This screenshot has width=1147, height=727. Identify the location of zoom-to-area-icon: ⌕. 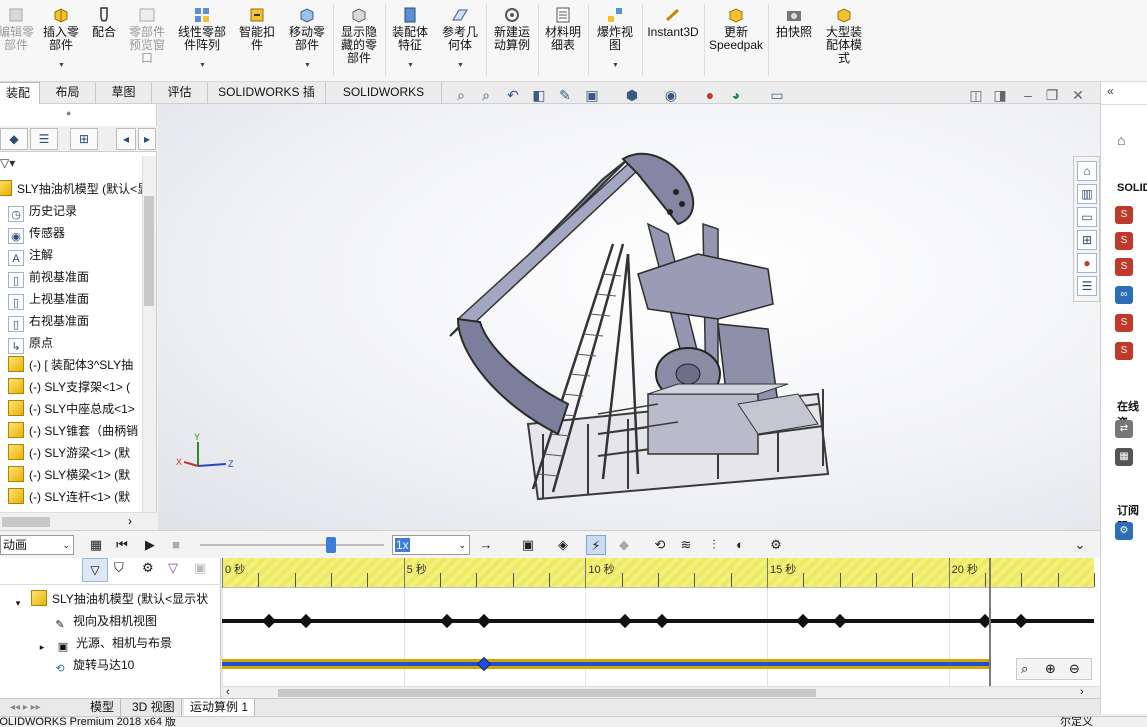
(486, 95).